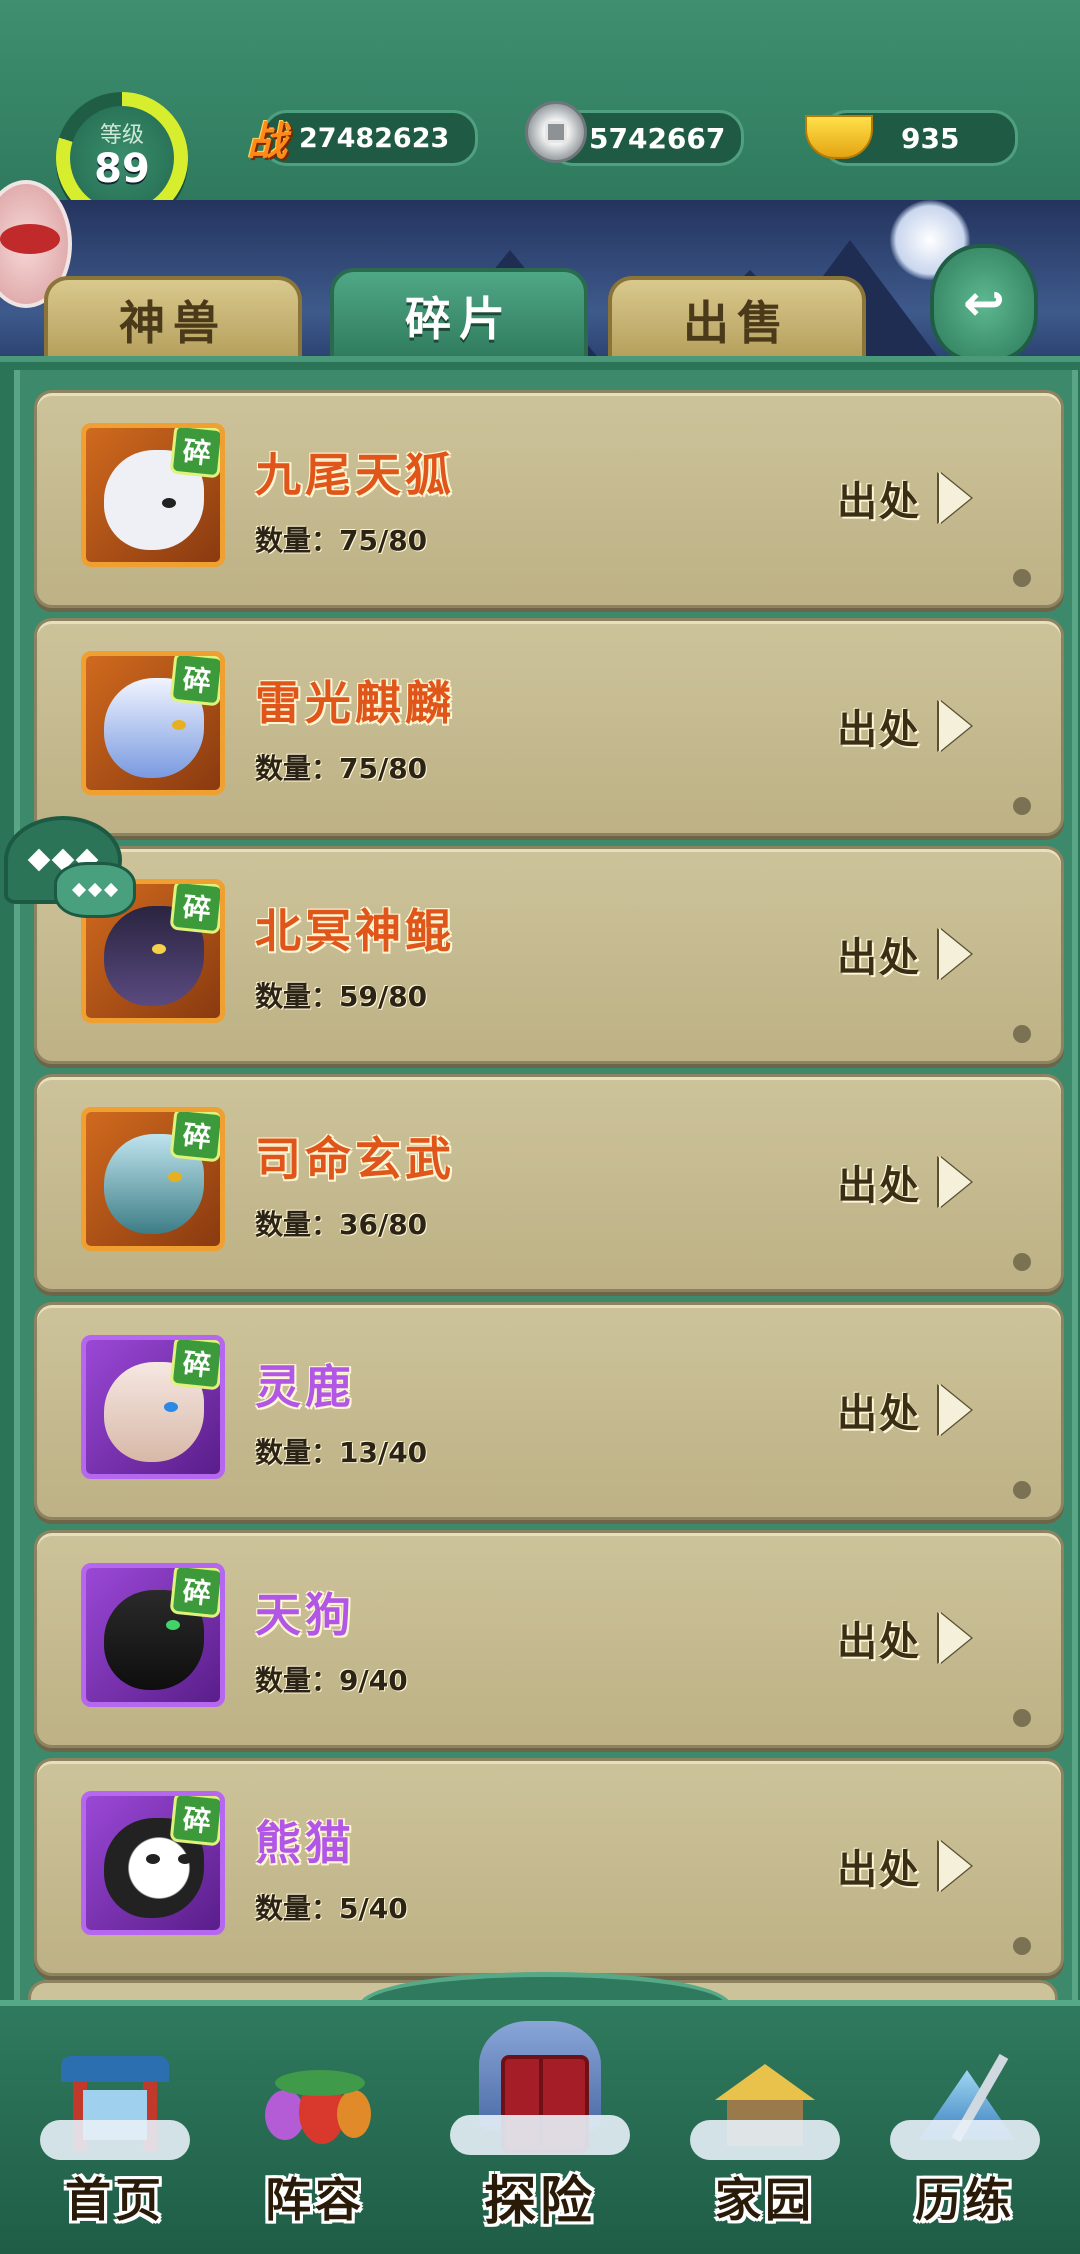 The height and width of the screenshot is (2254, 1080). I want to click on list-item: 碎 司命玄武 数量：36/80 出处, so click(549, 1183).